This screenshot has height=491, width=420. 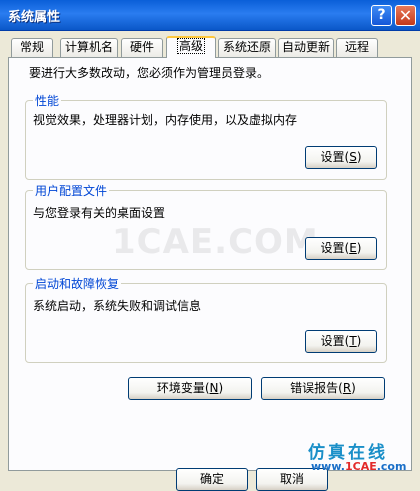 I want to click on performance-description: 视觉效果，处理器计划，内存使用，以及虚拟内存, so click(x=165, y=120).